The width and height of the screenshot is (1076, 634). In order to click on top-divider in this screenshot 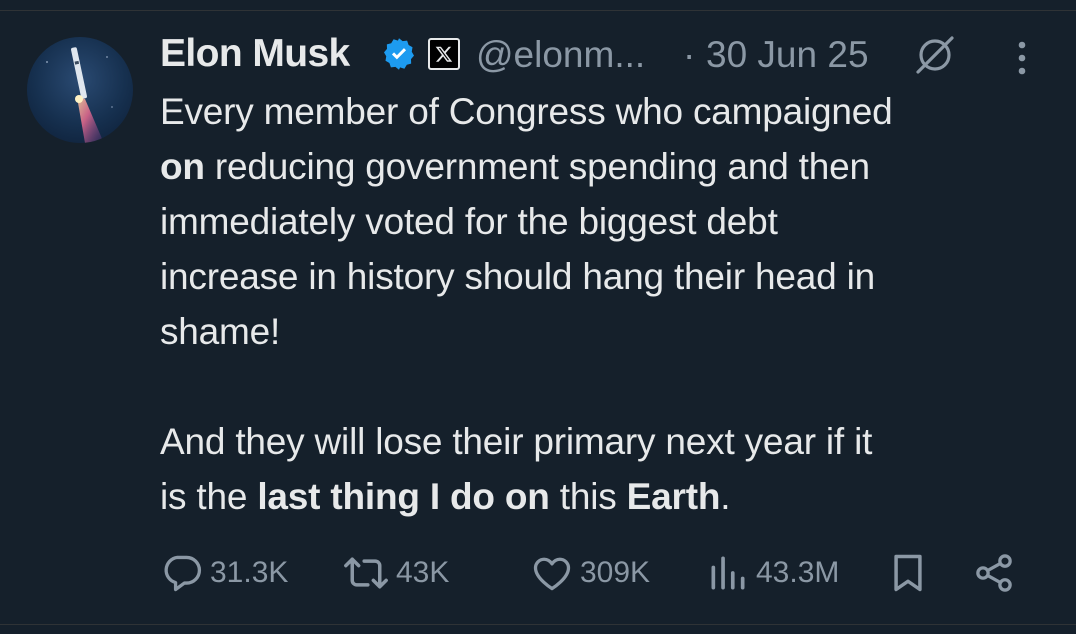, I will do `click(538, 10)`.